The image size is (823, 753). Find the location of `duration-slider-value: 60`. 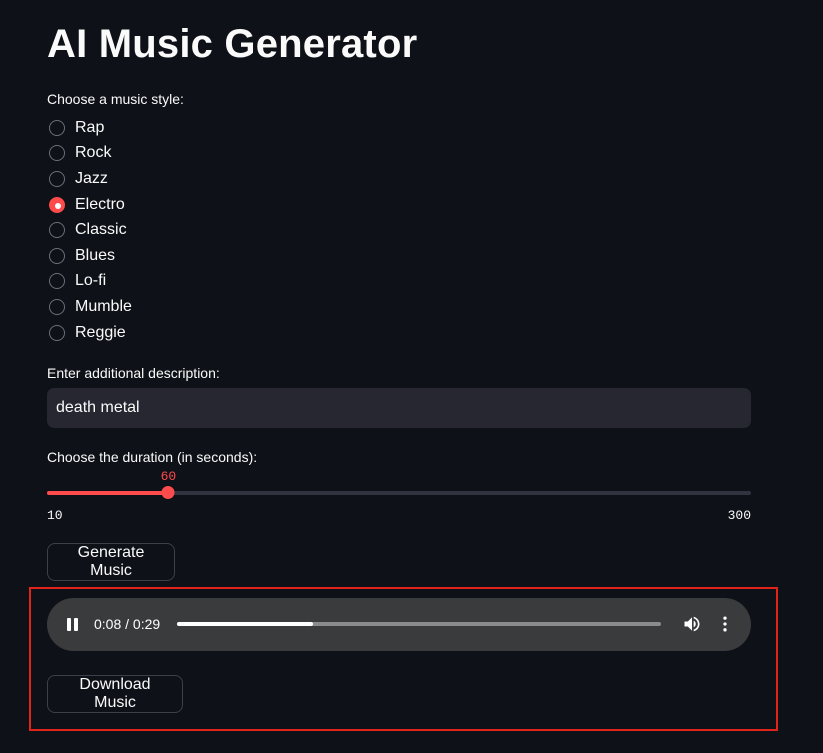

duration-slider-value: 60 is located at coordinates (168, 476).